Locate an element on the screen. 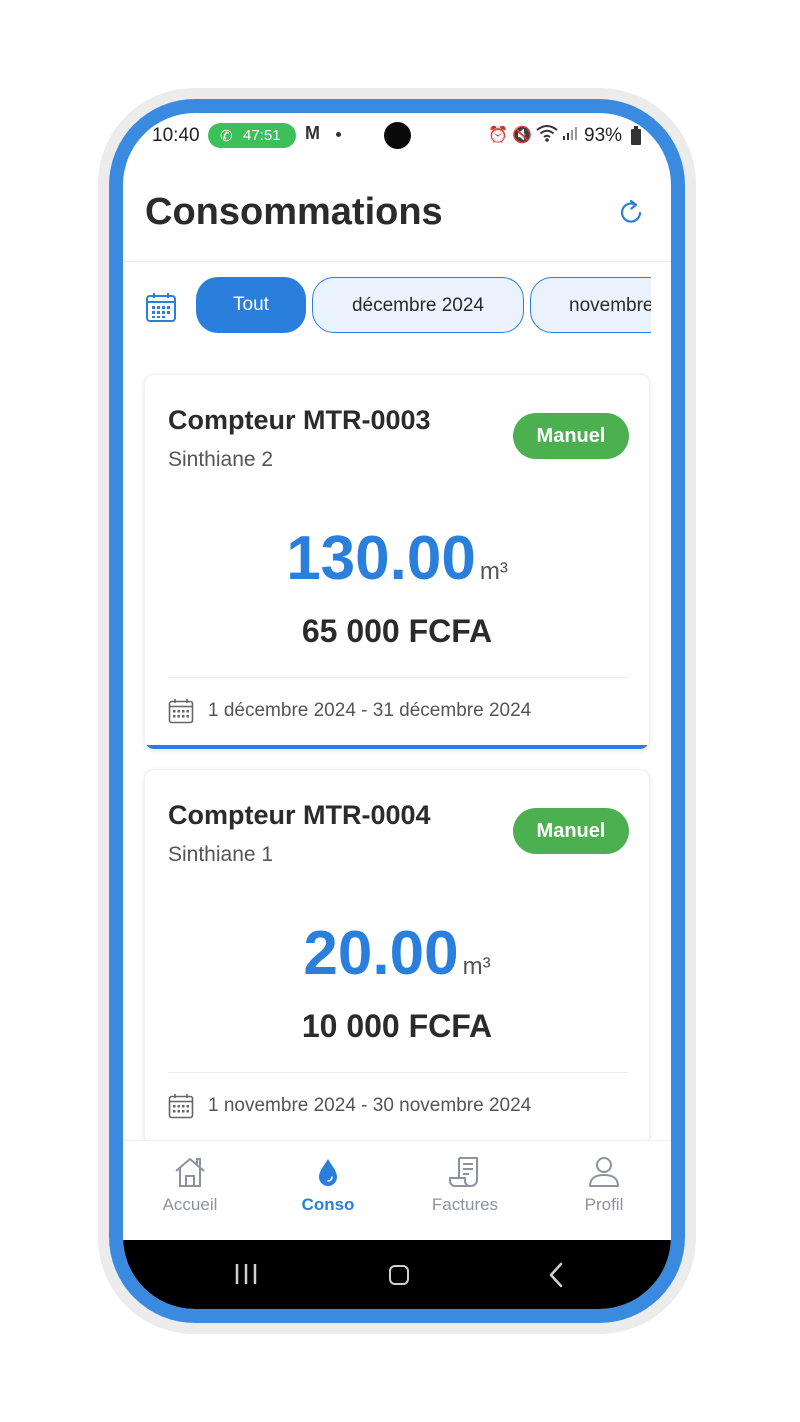  bottom-navigation: Accueil Conso Factures Profil is located at coordinates (397, 1190).